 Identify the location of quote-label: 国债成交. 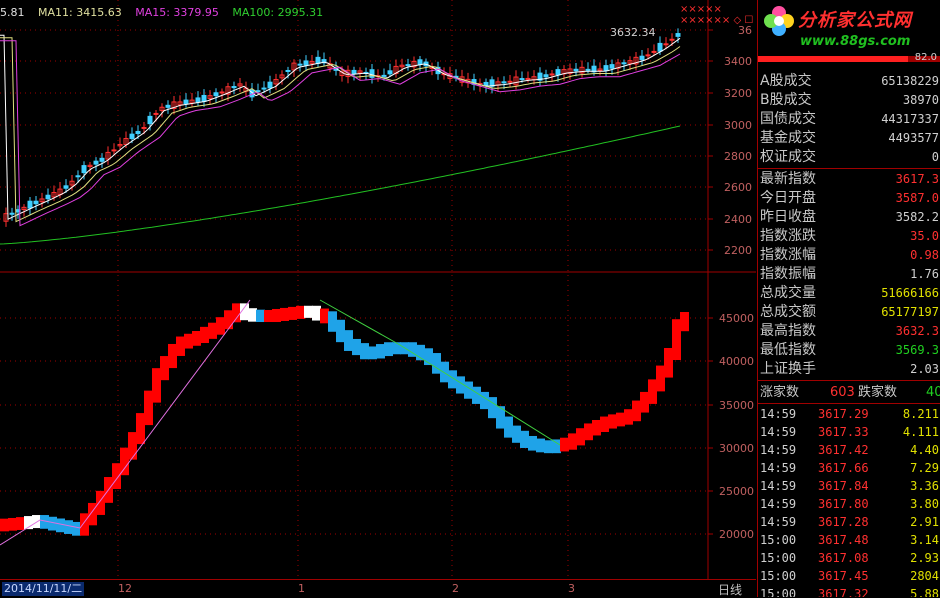
(788, 119).